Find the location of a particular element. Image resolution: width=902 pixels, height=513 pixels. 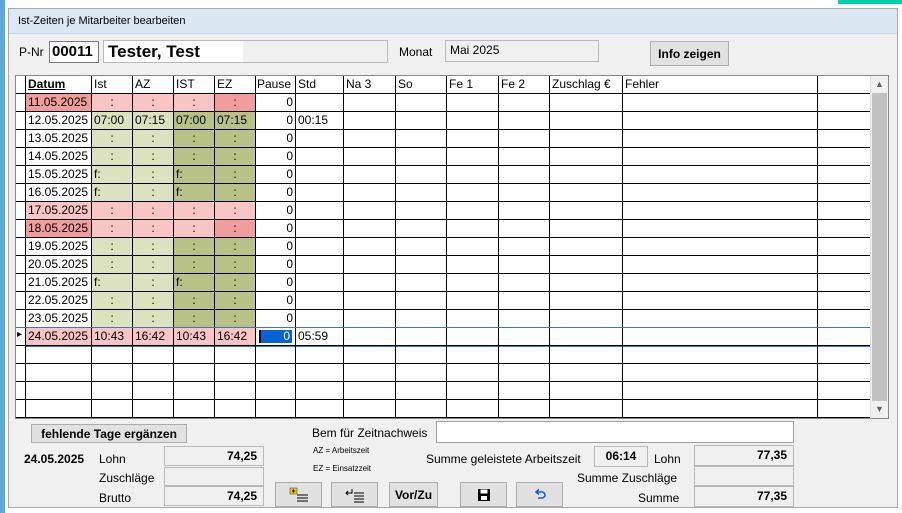

cell-ist-eff: 10:43 is located at coordinates (194, 337).